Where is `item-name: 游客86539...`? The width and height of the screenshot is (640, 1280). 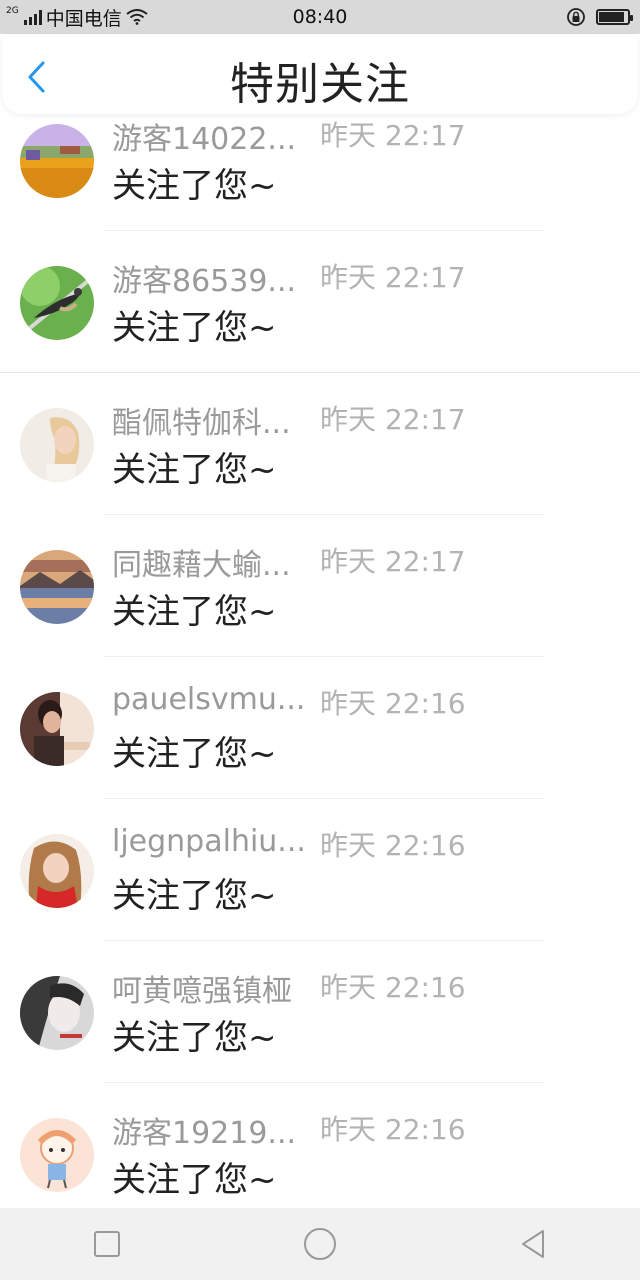
item-name: 游客86539... is located at coordinates (204, 281).